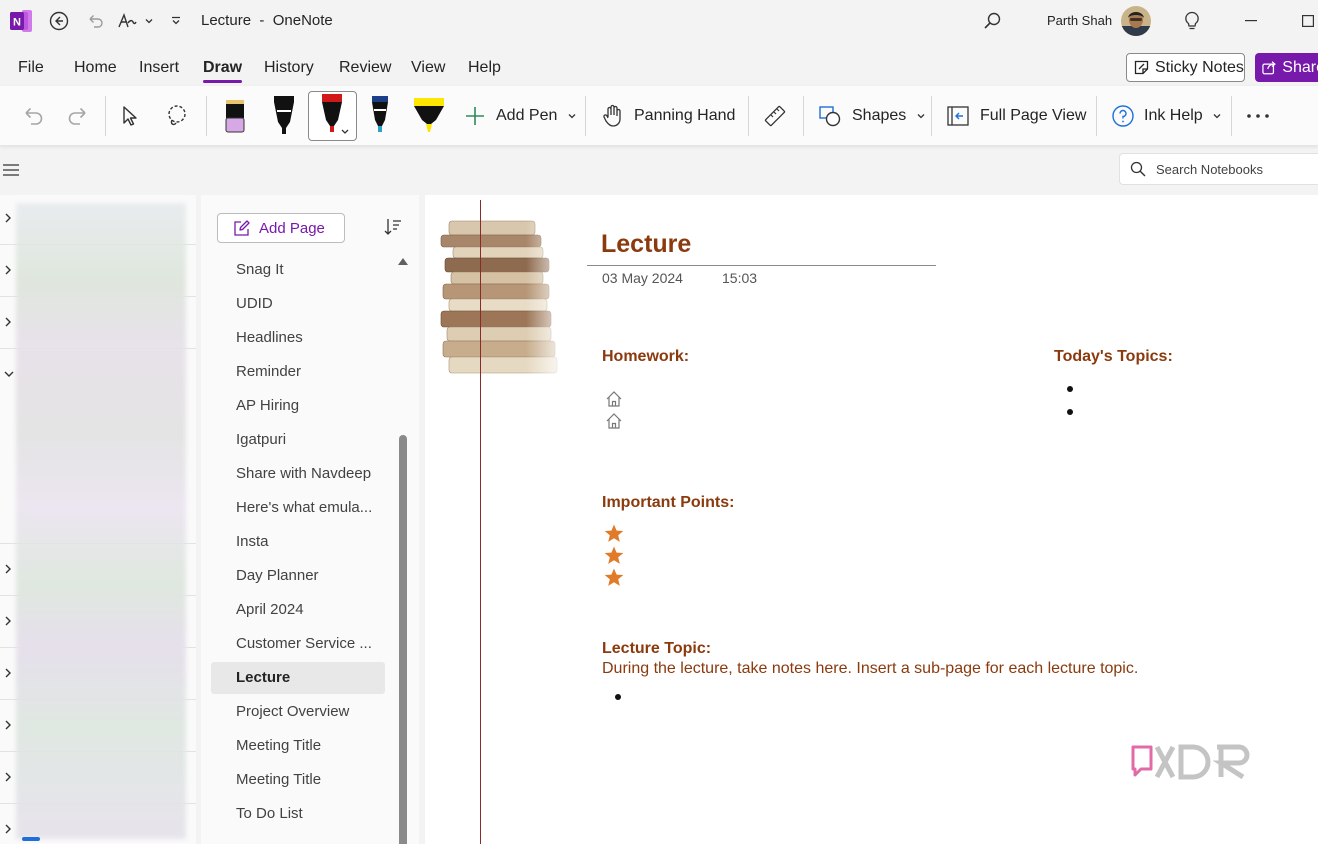 The height and width of the screenshot is (844, 1318). What do you see at coordinates (177, 116) in the screenshot?
I see `lasso-select-icon` at bounding box center [177, 116].